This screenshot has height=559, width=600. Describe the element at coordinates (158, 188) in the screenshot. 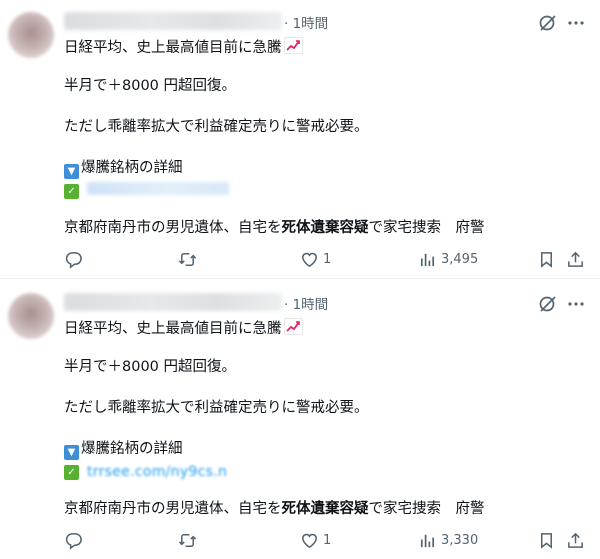

I see `post-link-redacted` at that location.